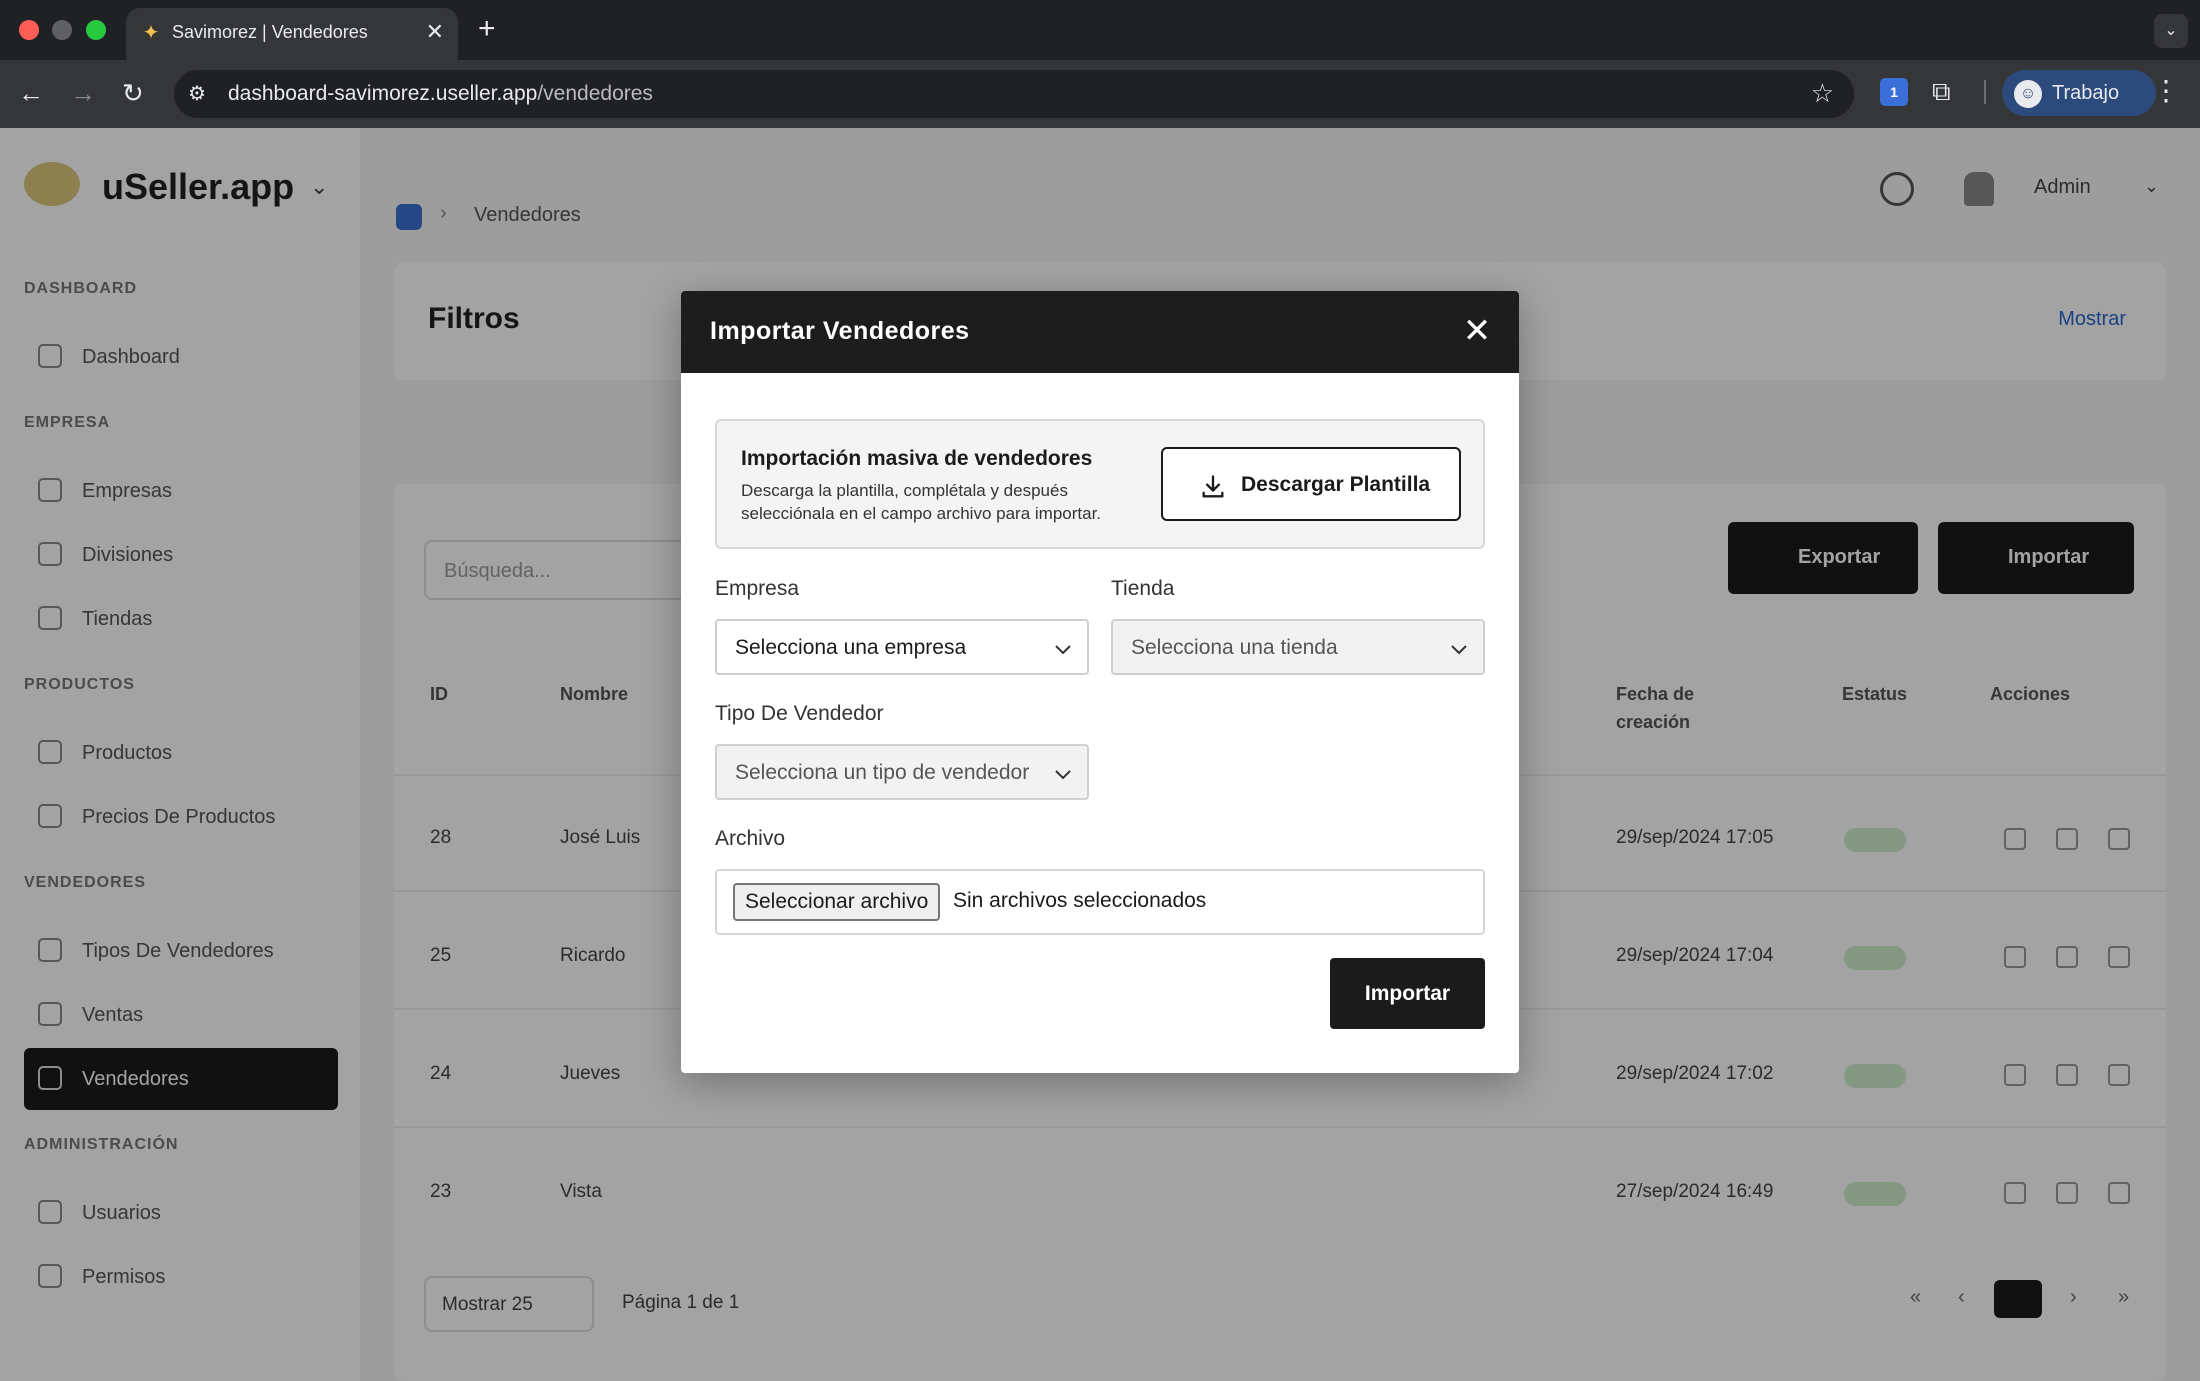 This screenshot has height=1381, width=2200. I want to click on extensions-puzzle-icon: ⧉, so click(1941, 91).